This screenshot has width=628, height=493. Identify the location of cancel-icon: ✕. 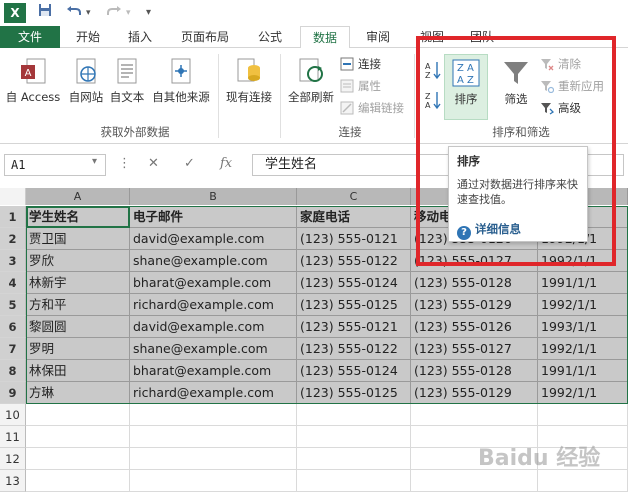
(153, 163).